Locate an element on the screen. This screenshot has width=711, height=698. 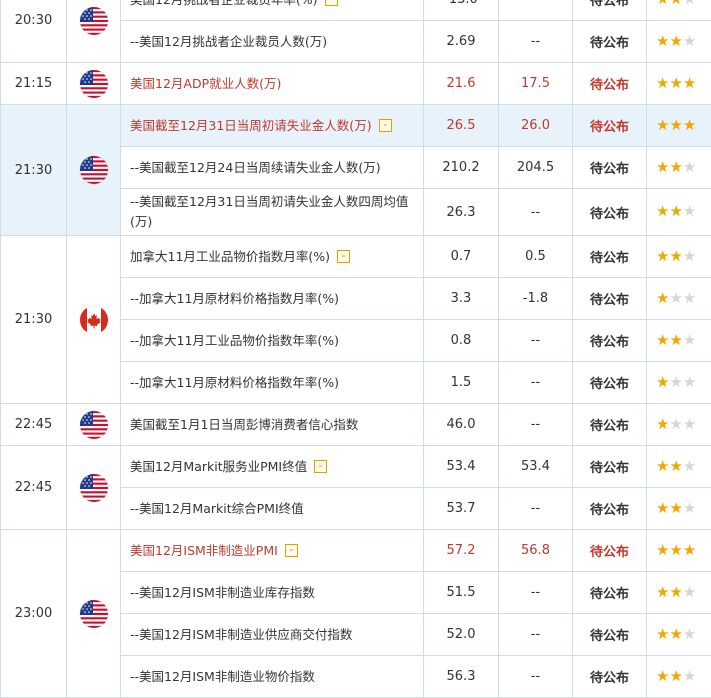
forecast-value: 17.5 is located at coordinates (535, 83).